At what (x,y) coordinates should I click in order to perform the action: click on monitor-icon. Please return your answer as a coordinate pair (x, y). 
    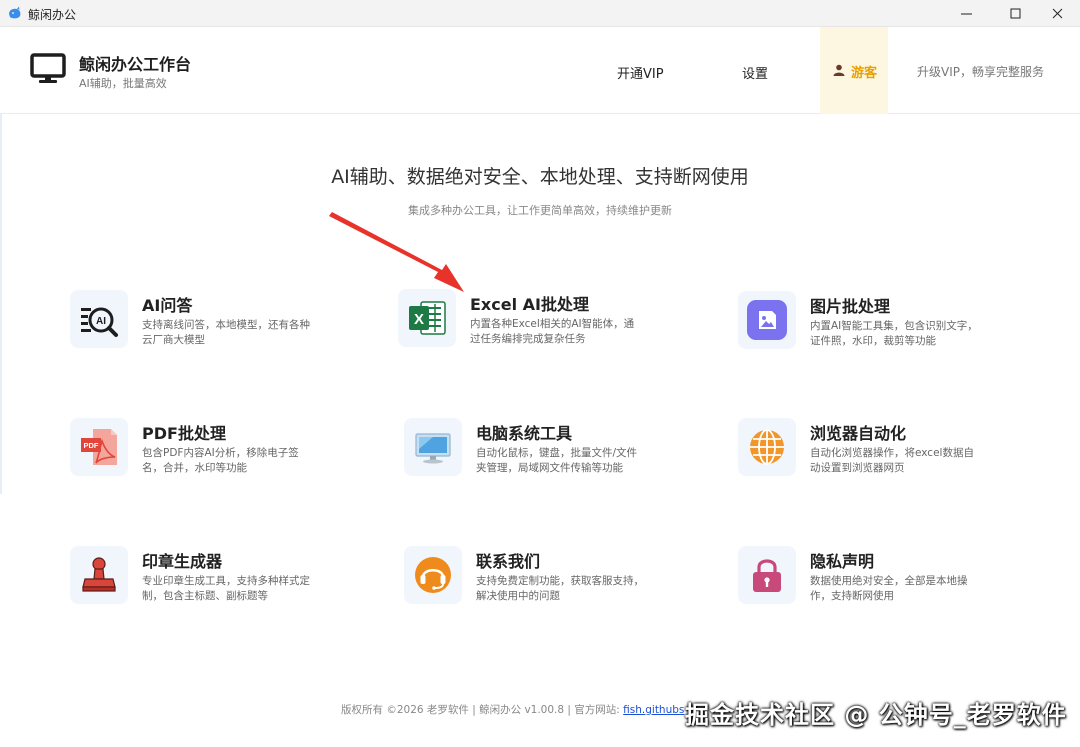
    Looking at the image, I should click on (433, 448).